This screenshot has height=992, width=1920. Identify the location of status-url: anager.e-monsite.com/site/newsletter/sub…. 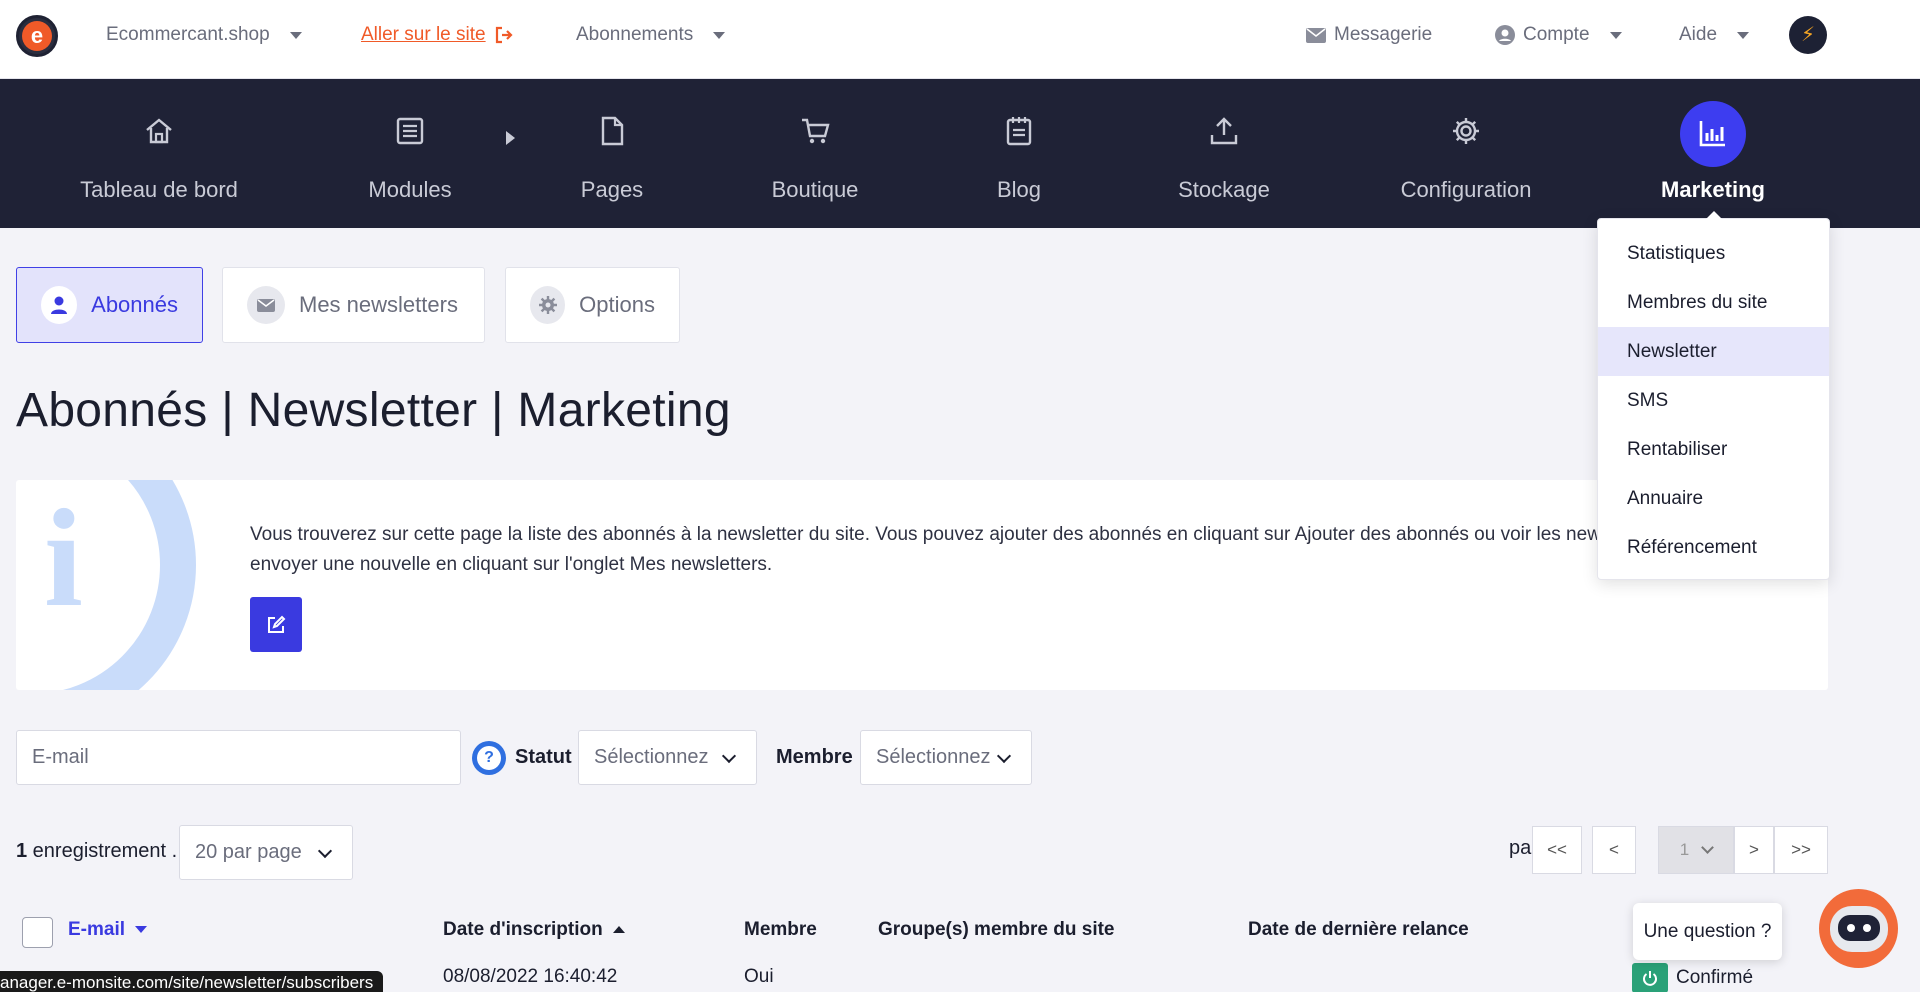
(192, 981).